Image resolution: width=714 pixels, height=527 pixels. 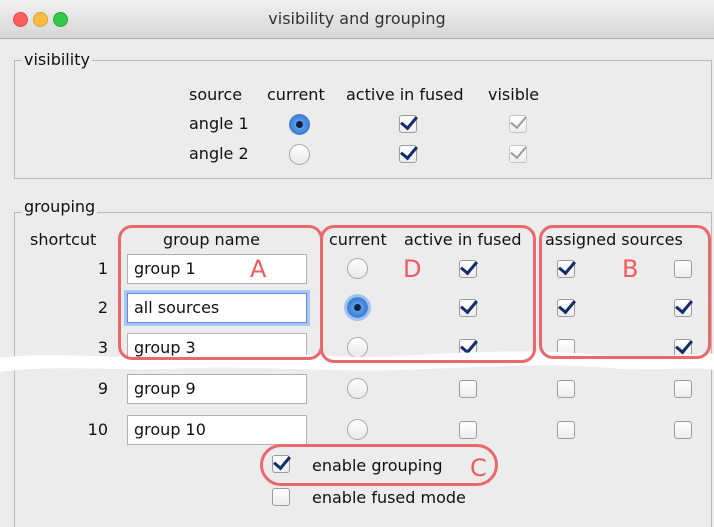 I want to click on group-shortcut: 9, so click(x=102, y=388).